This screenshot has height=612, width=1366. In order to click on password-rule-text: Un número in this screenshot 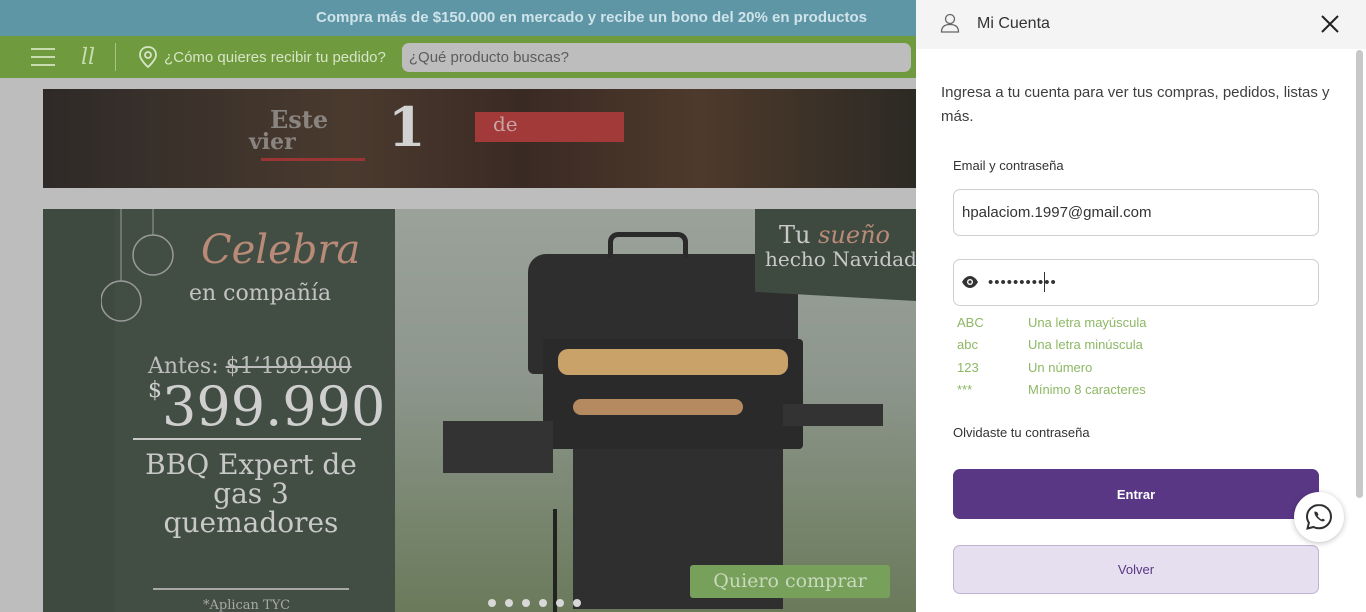, I will do `click(1060, 367)`.